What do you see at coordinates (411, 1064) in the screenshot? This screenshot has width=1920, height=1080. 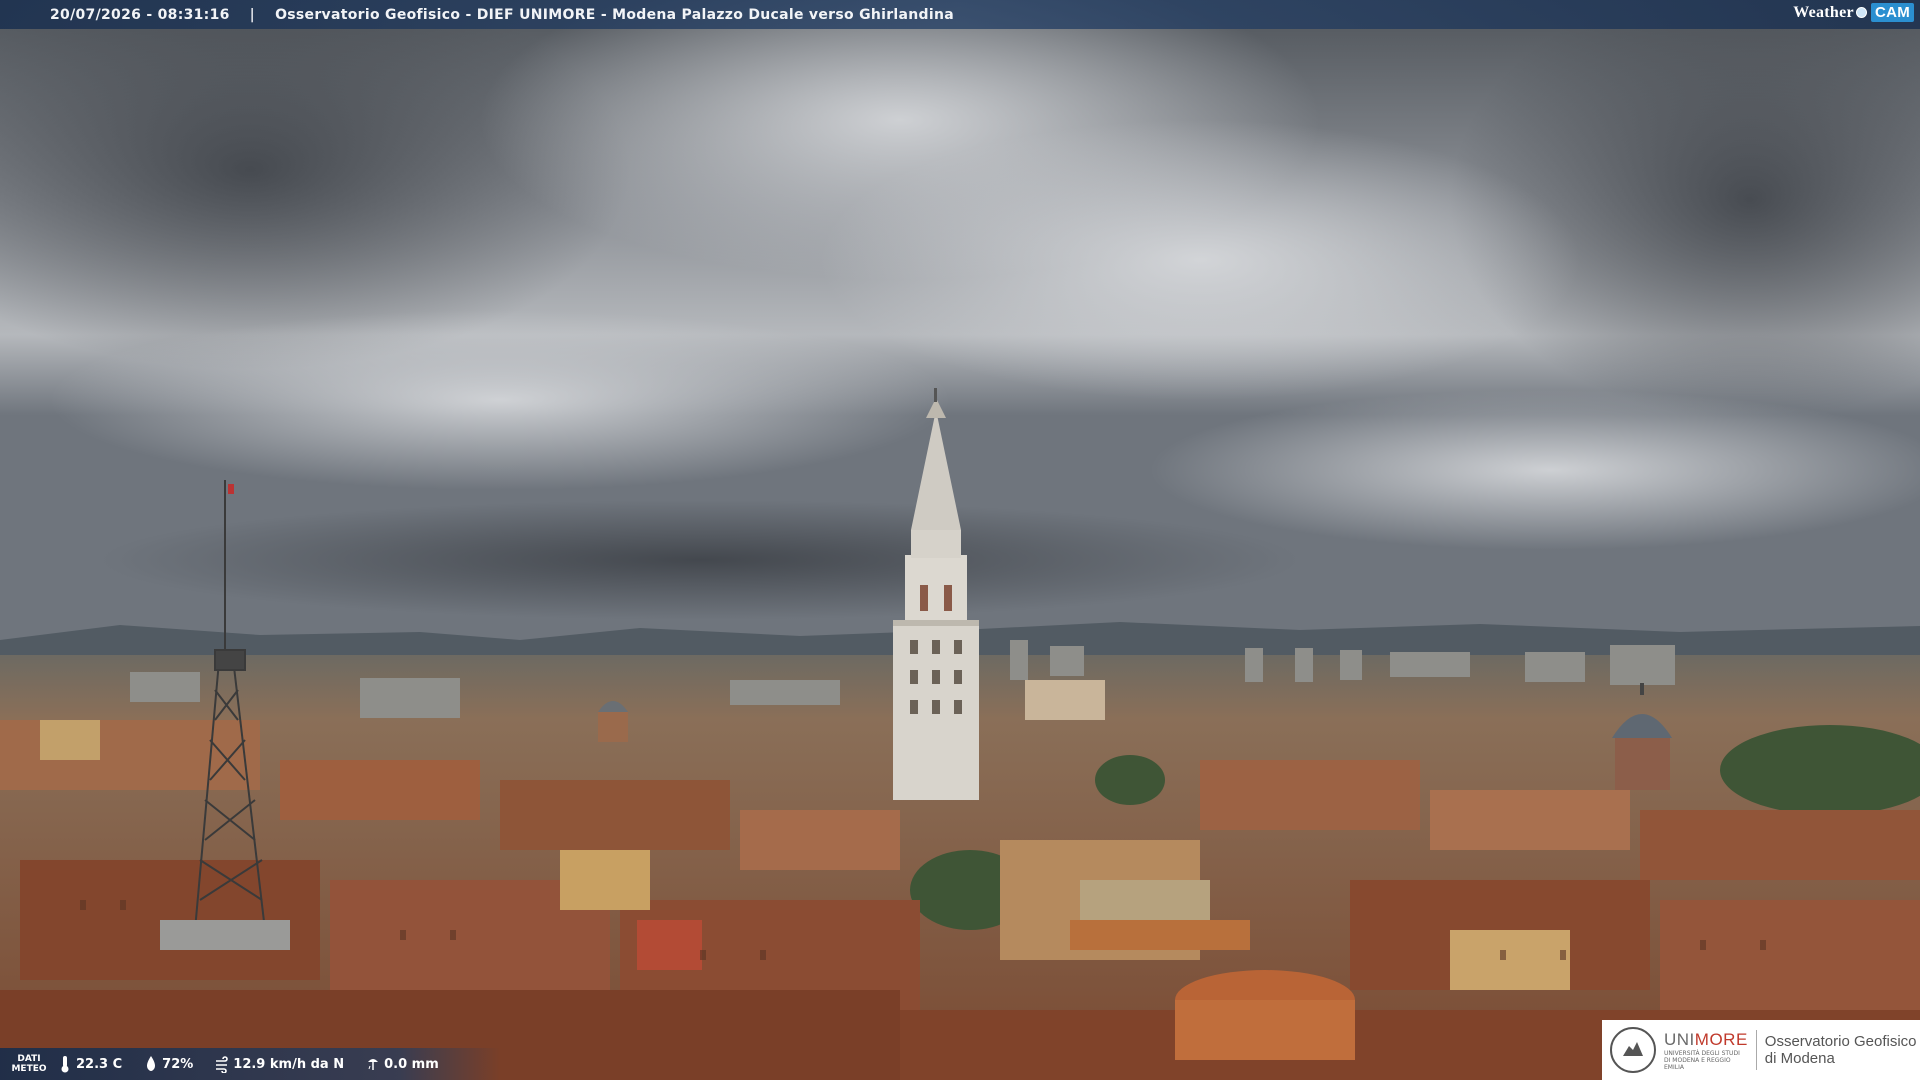 I see `rain-value: 0.0 mm` at bounding box center [411, 1064].